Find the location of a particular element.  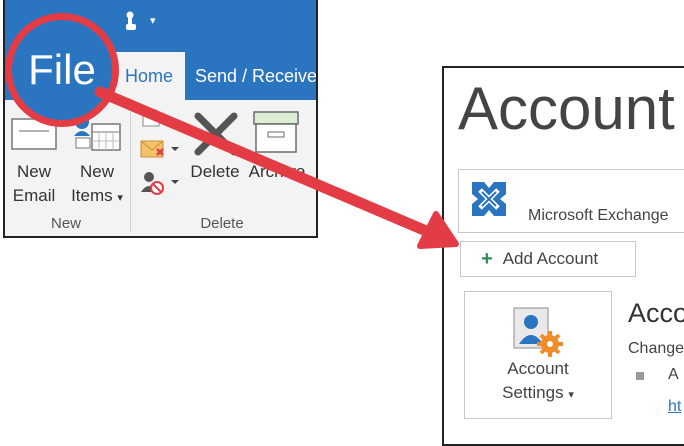

account-settings-line2: Settings is located at coordinates (533, 392).